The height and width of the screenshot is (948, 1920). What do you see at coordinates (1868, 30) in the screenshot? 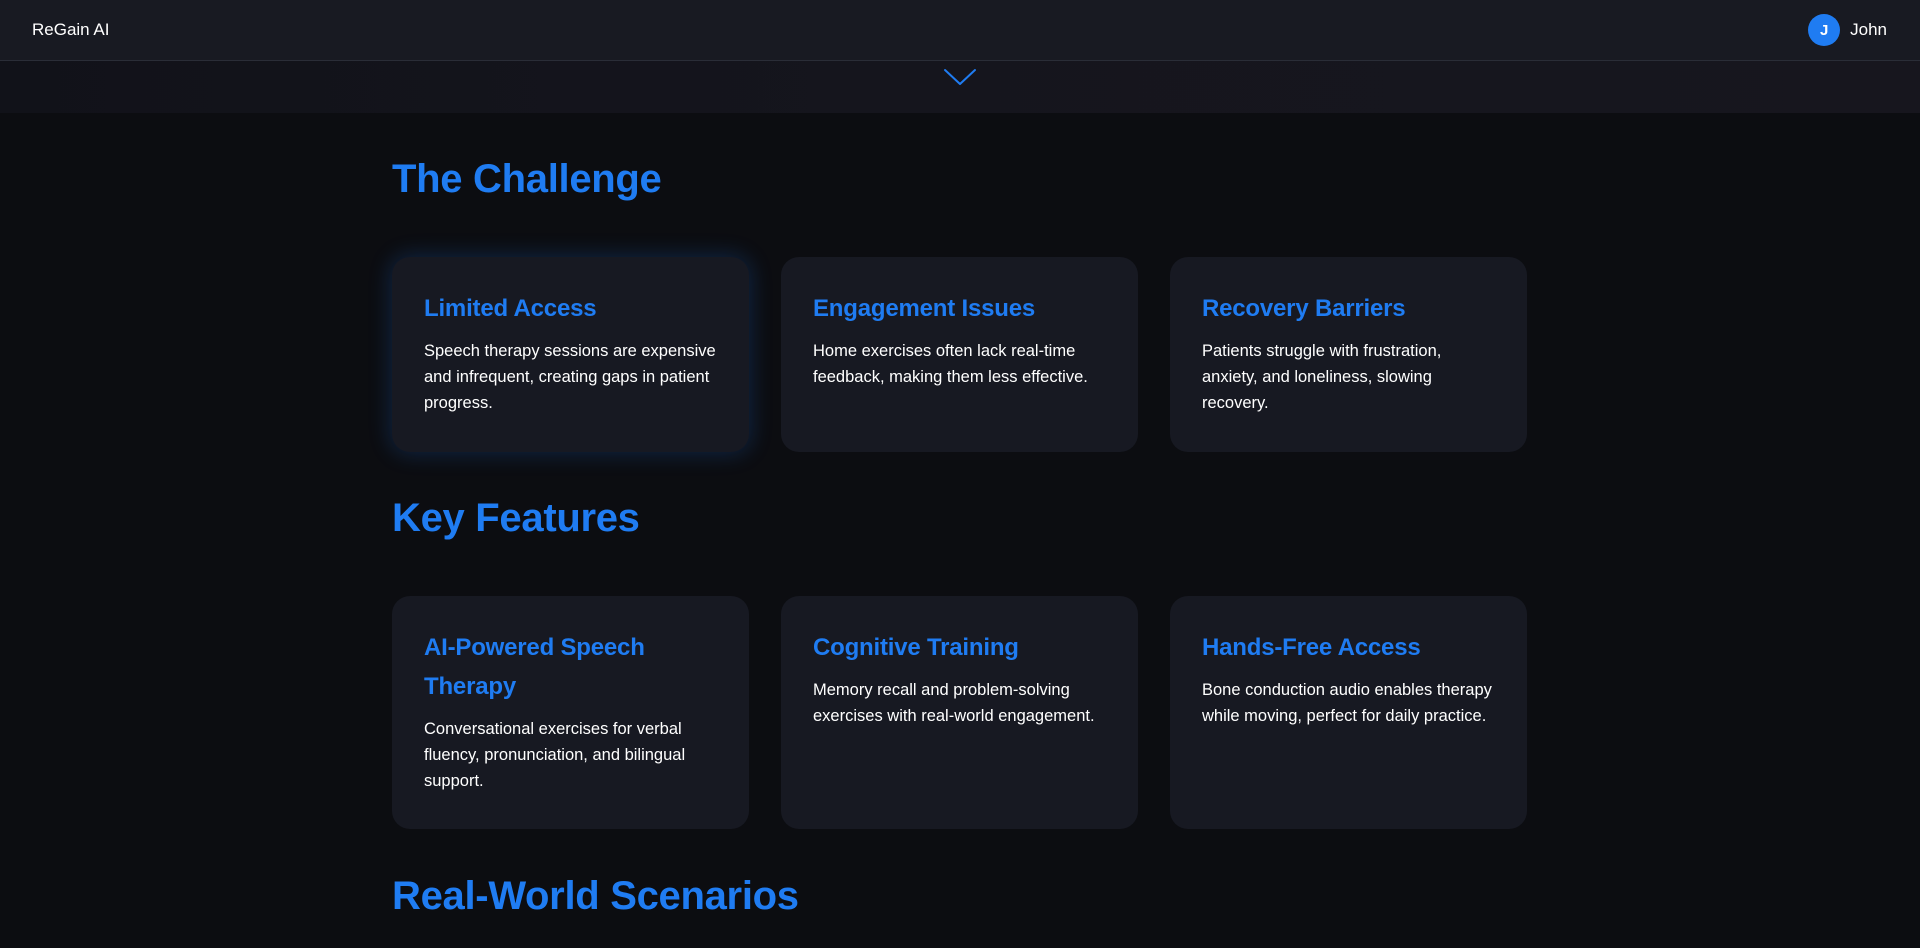
I see `user-name: John` at bounding box center [1868, 30].